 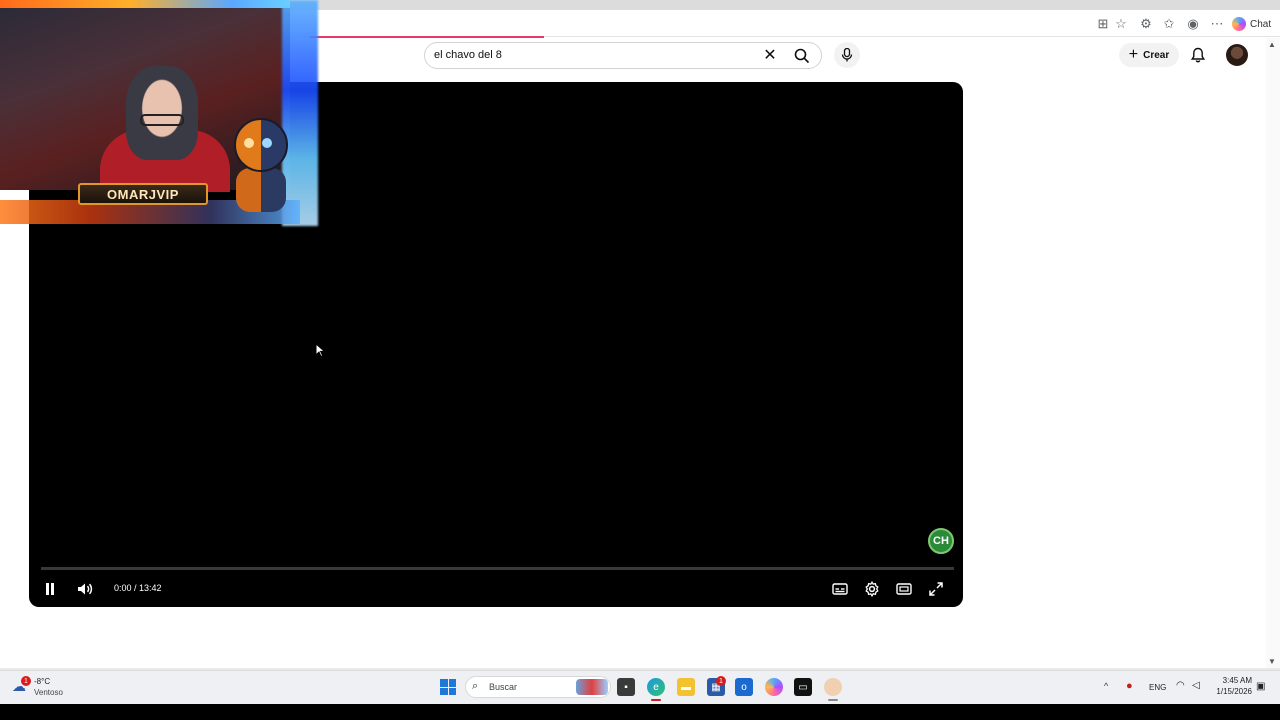 What do you see at coordinates (1273, 354) in the screenshot?
I see `page-scrollbar` at bounding box center [1273, 354].